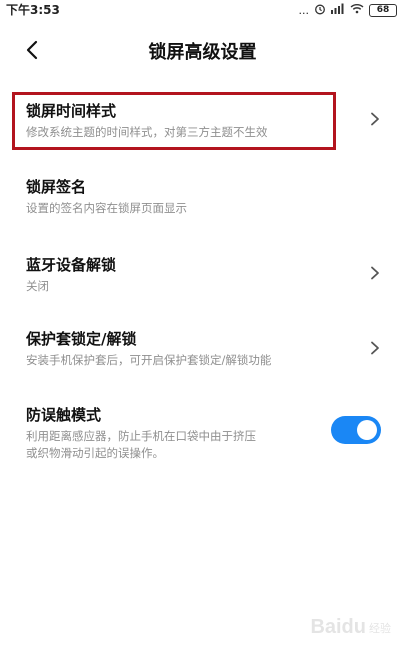 The height and width of the screenshot is (651, 405). What do you see at coordinates (383, 10) in the screenshot?
I see `battery-icon: 68` at bounding box center [383, 10].